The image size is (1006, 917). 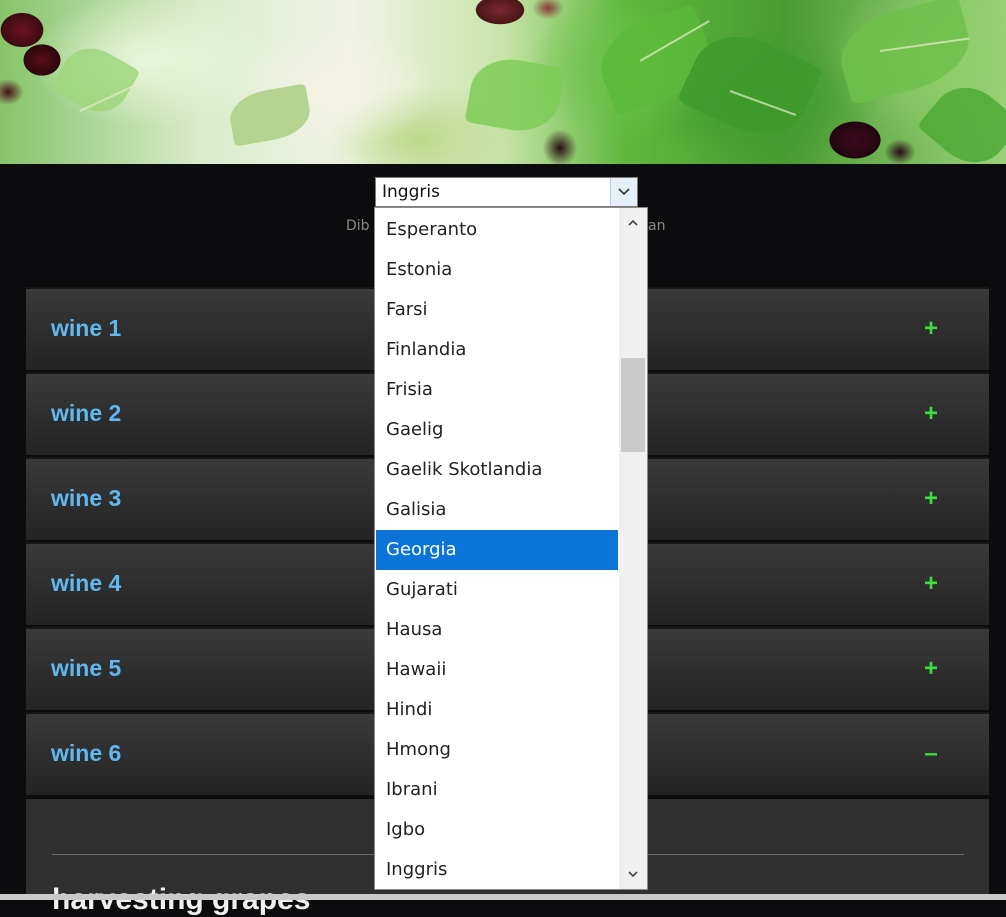 I want to click on language-select: Inggris, so click(x=506, y=192).